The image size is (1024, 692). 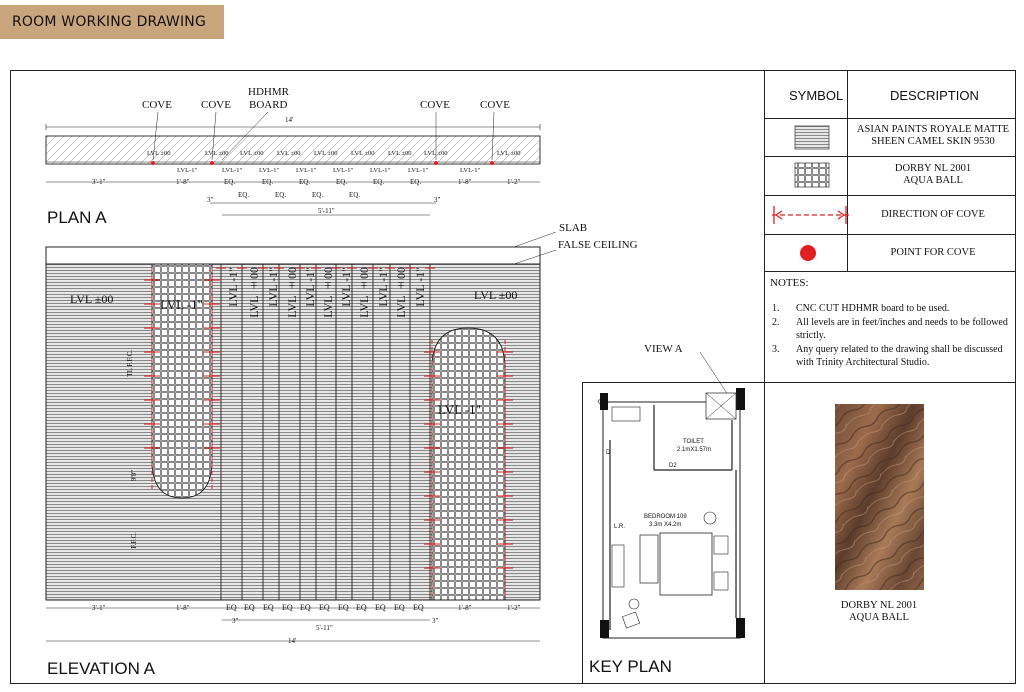 I want to click on red-dot-icon, so click(x=808, y=253).